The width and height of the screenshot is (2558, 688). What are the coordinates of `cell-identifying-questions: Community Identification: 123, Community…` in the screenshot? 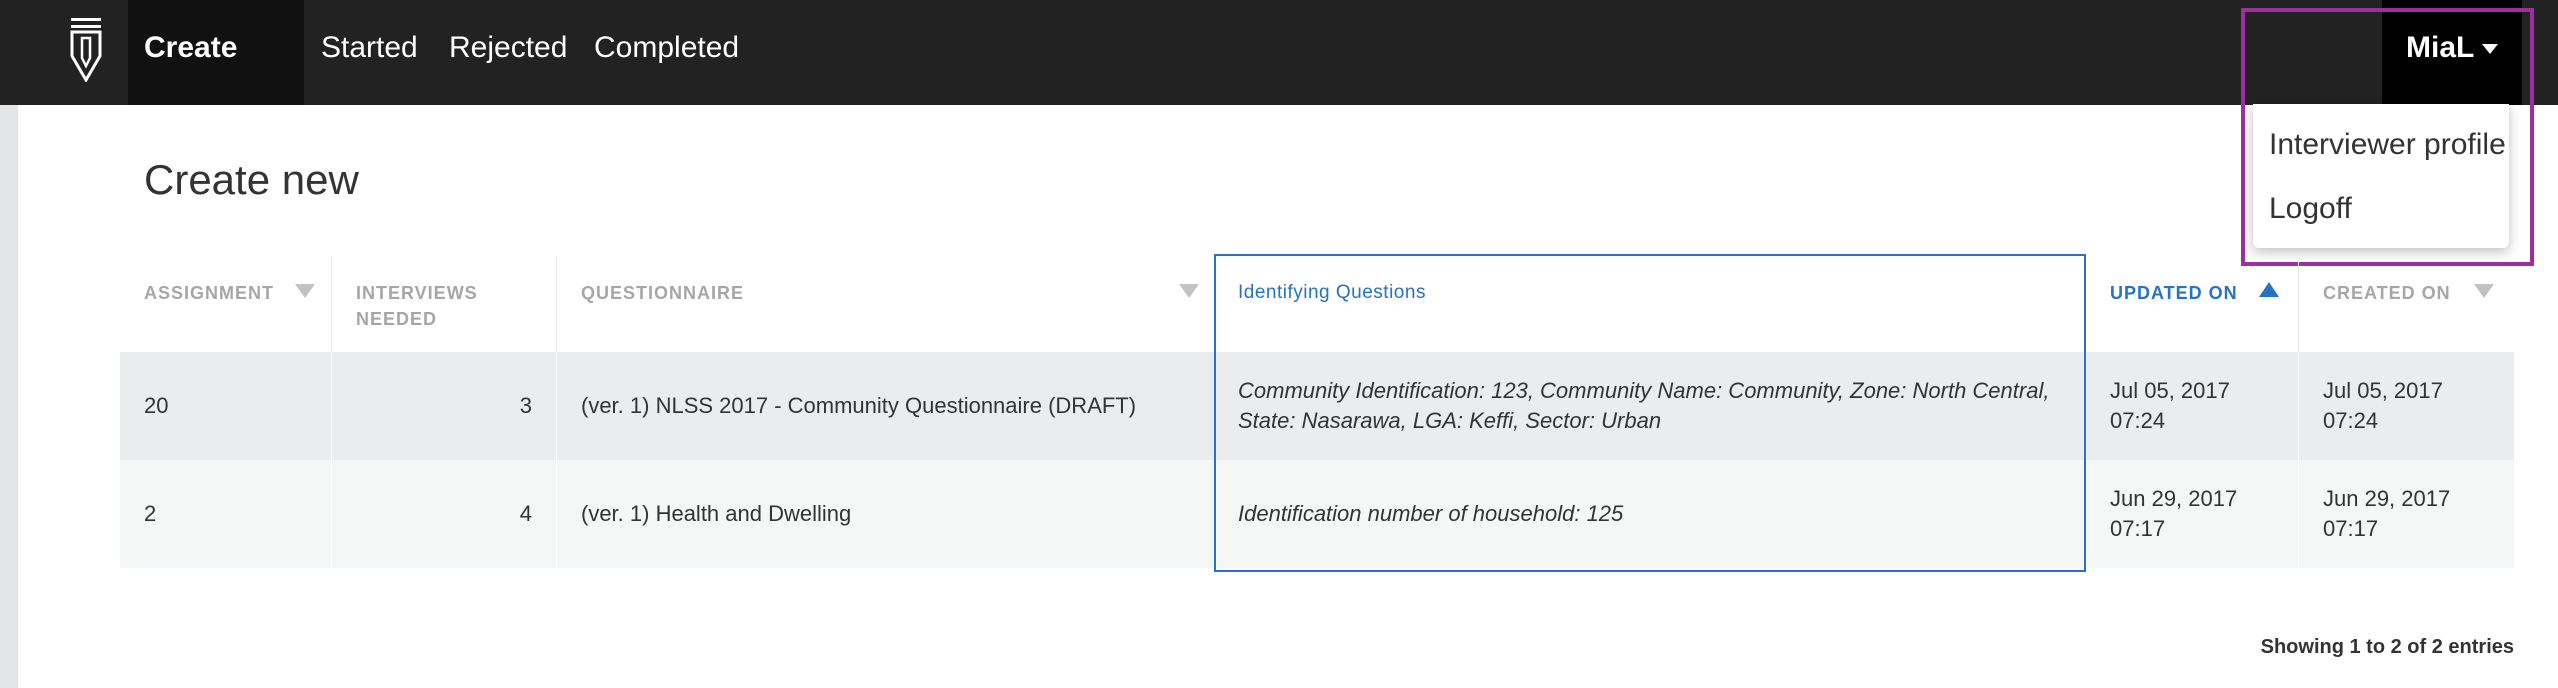 It's located at (1644, 405).